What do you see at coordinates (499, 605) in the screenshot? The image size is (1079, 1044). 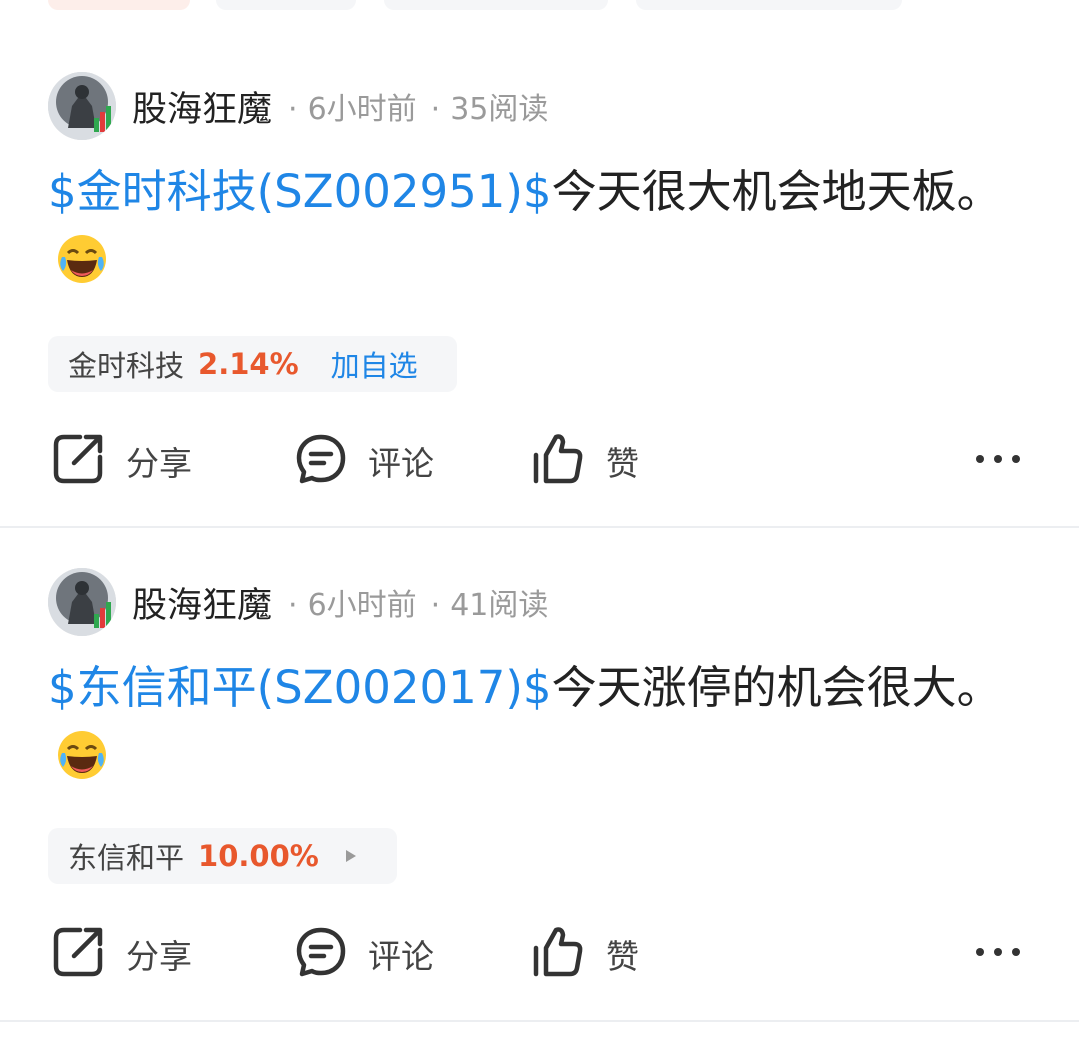 I see `read-count: 41阅读` at bounding box center [499, 605].